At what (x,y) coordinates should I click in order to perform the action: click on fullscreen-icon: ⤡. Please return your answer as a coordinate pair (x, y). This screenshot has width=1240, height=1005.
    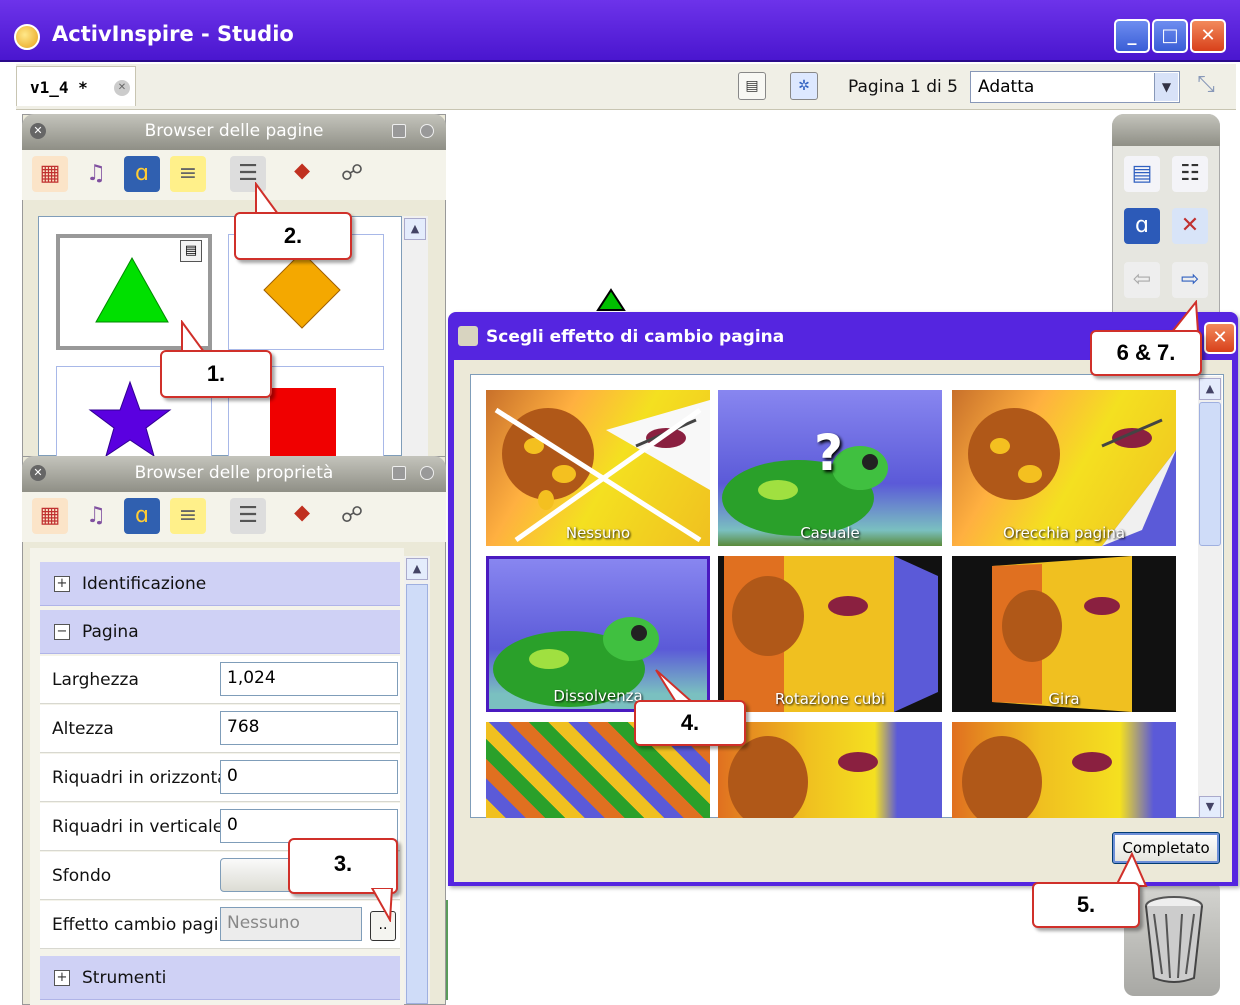
    Looking at the image, I should click on (1206, 87).